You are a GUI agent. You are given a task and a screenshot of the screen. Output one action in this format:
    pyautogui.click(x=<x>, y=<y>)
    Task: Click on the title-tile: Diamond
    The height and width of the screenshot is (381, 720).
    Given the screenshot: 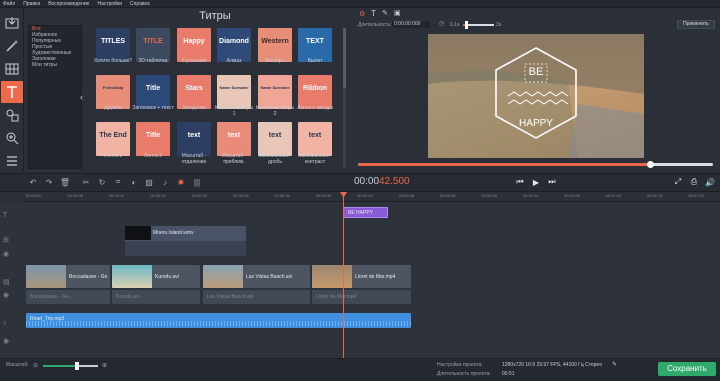 What is the action you would take?
    pyautogui.click(x=234, y=45)
    